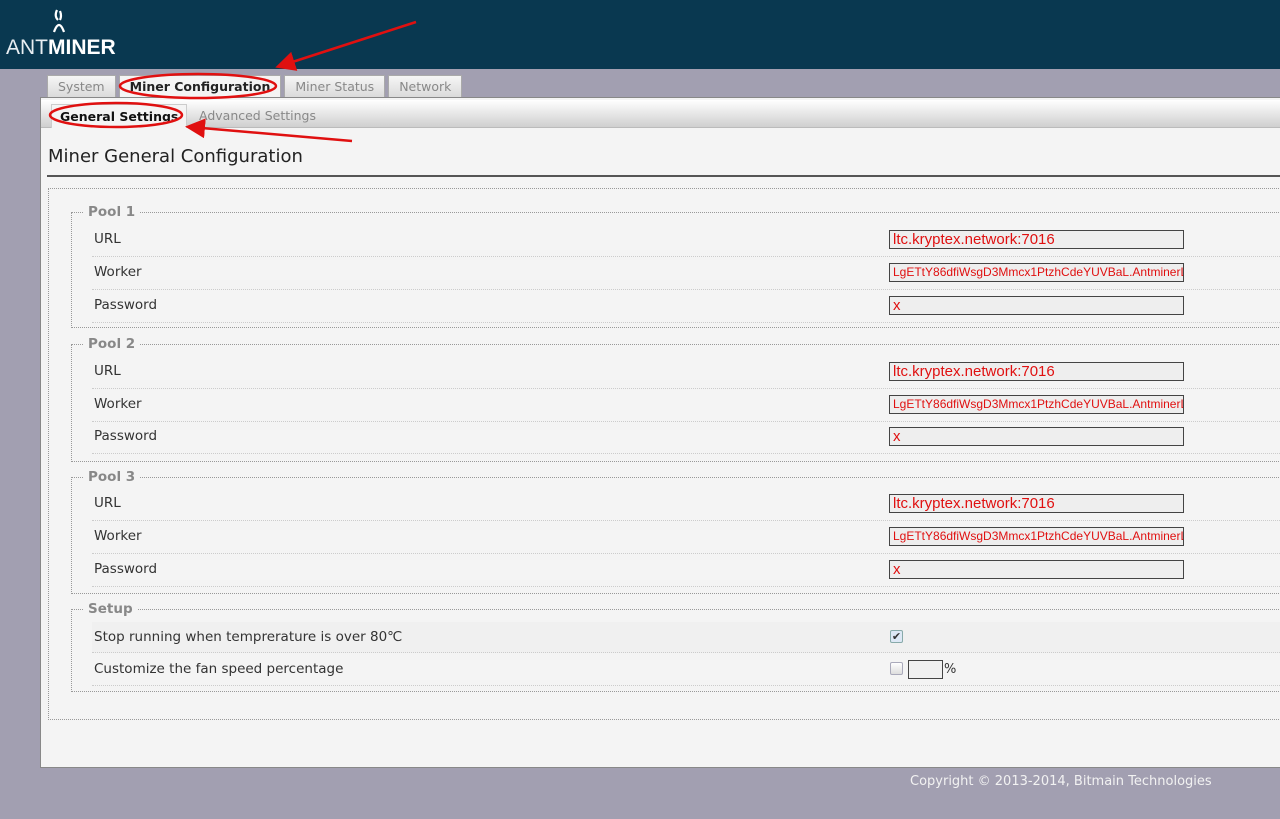 Image resolution: width=1280 pixels, height=819 pixels. What do you see at coordinates (335, 86) in the screenshot?
I see `tab-miner-status: Miner Status` at bounding box center [335, 86].